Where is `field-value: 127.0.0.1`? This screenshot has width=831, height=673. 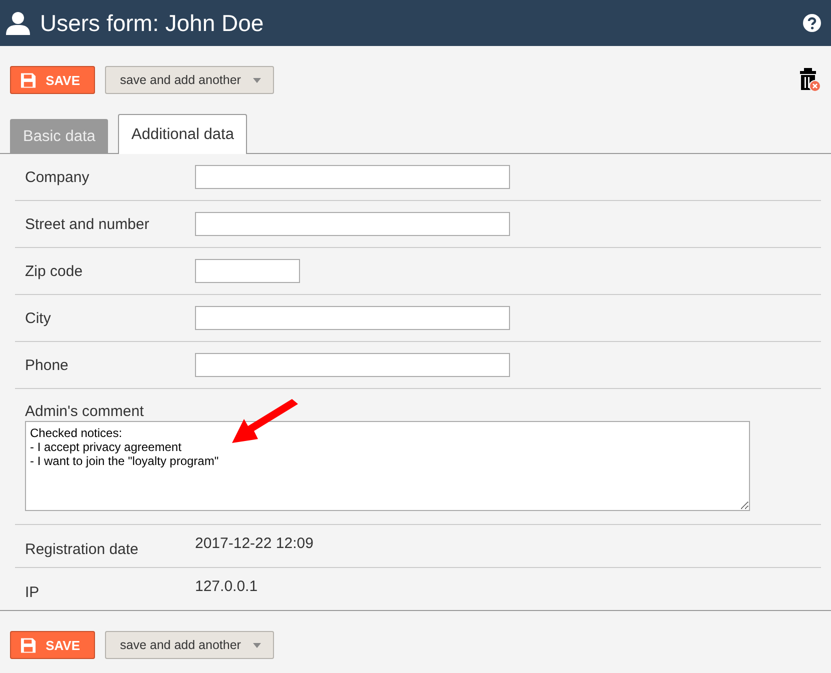
field-value: 127.0.0.1 is located at coordinates (226, 586).